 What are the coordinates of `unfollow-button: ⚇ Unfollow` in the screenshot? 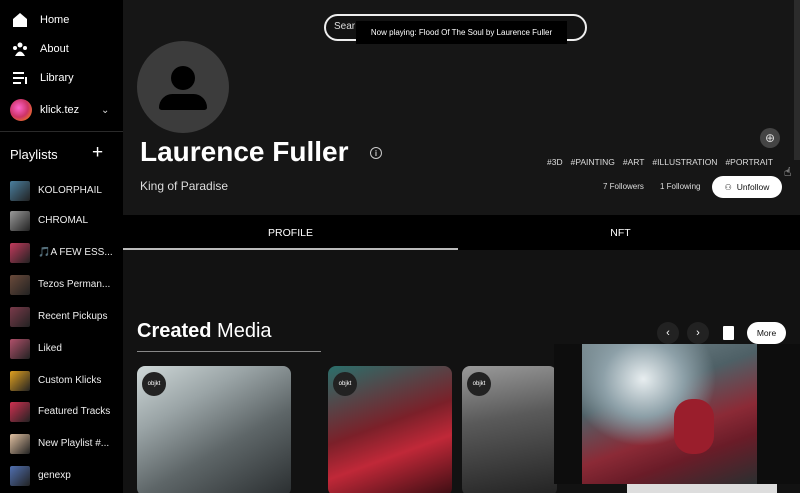 It's located at (747, 187).